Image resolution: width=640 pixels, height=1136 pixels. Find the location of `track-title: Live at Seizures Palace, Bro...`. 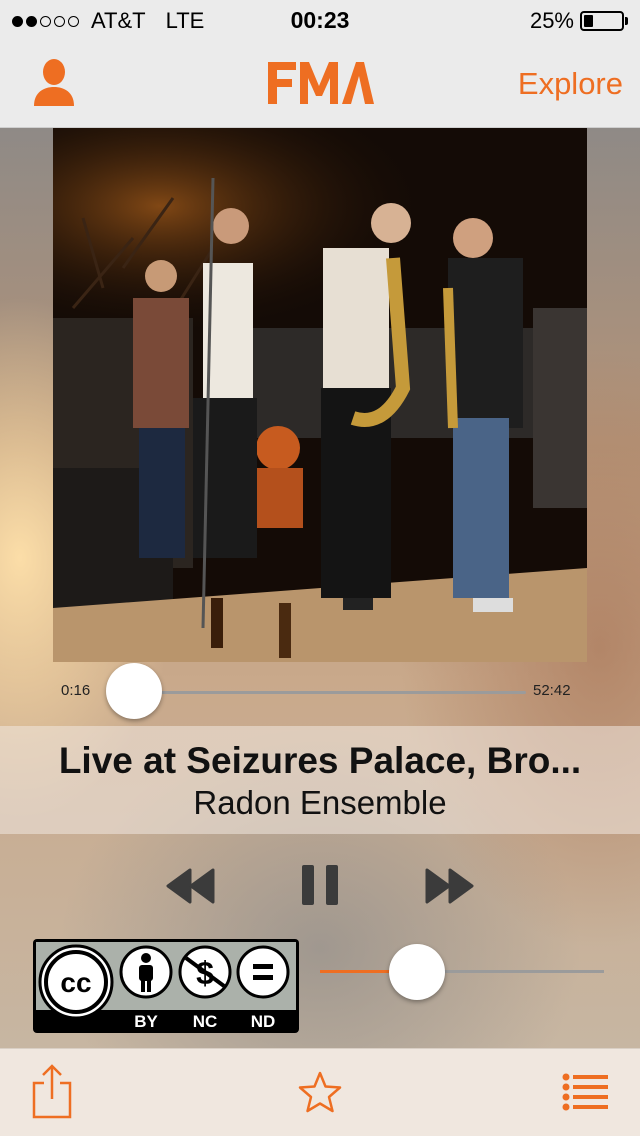

track-title: Live at Seizures Palace, Bro... is located at coordinates (320, 760).